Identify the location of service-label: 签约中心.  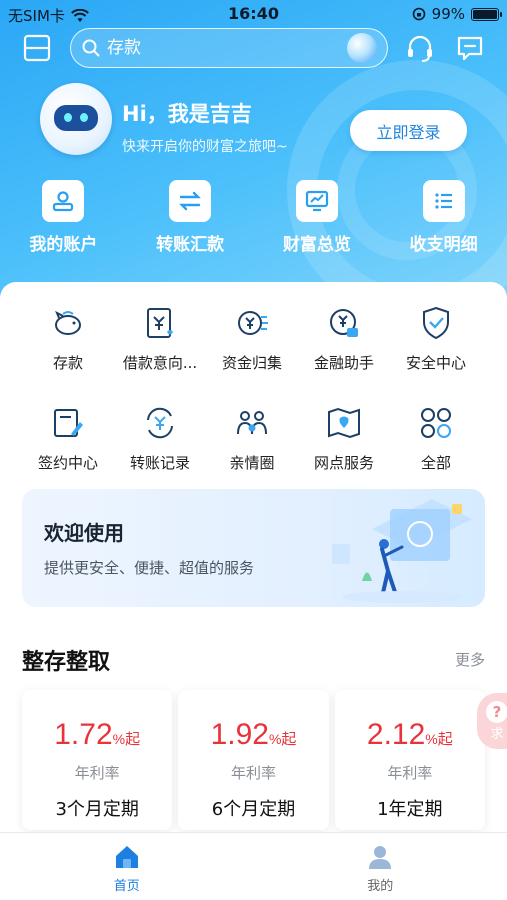
(67, 463).